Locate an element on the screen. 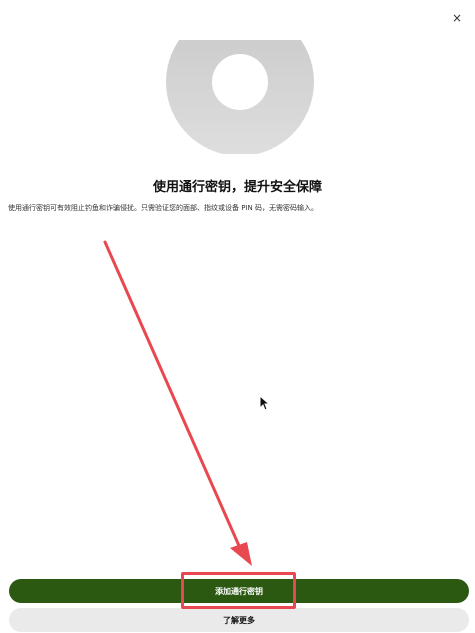 The image size is (475, 633). passkey-illustration-icon is located at coordinates (240, 97).